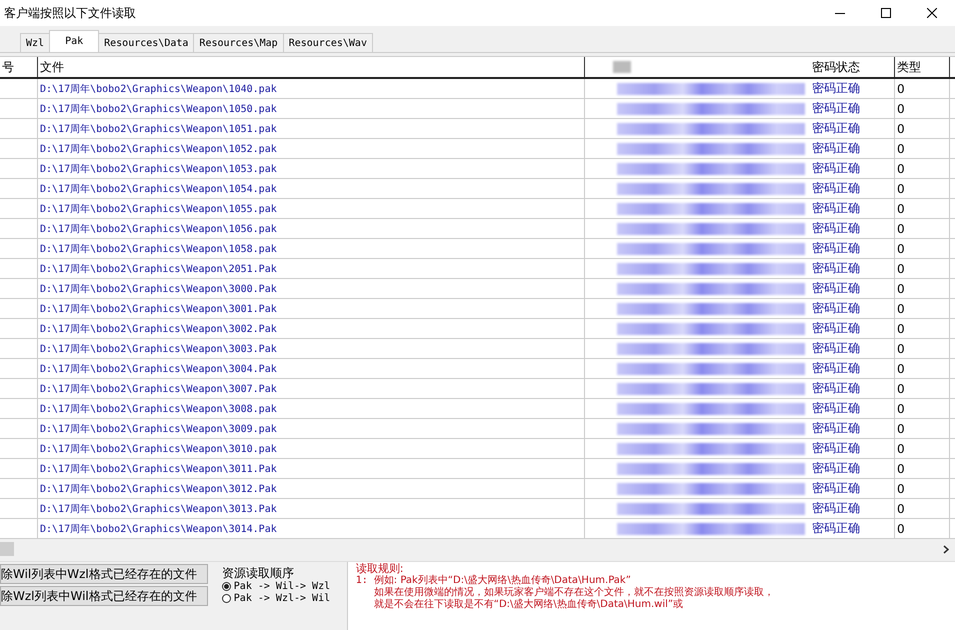 This screenshot has width=955, height=630. Describe the element at coordinates (946, 549) in the screenshot. I see `chevron-right-icon` at that location.